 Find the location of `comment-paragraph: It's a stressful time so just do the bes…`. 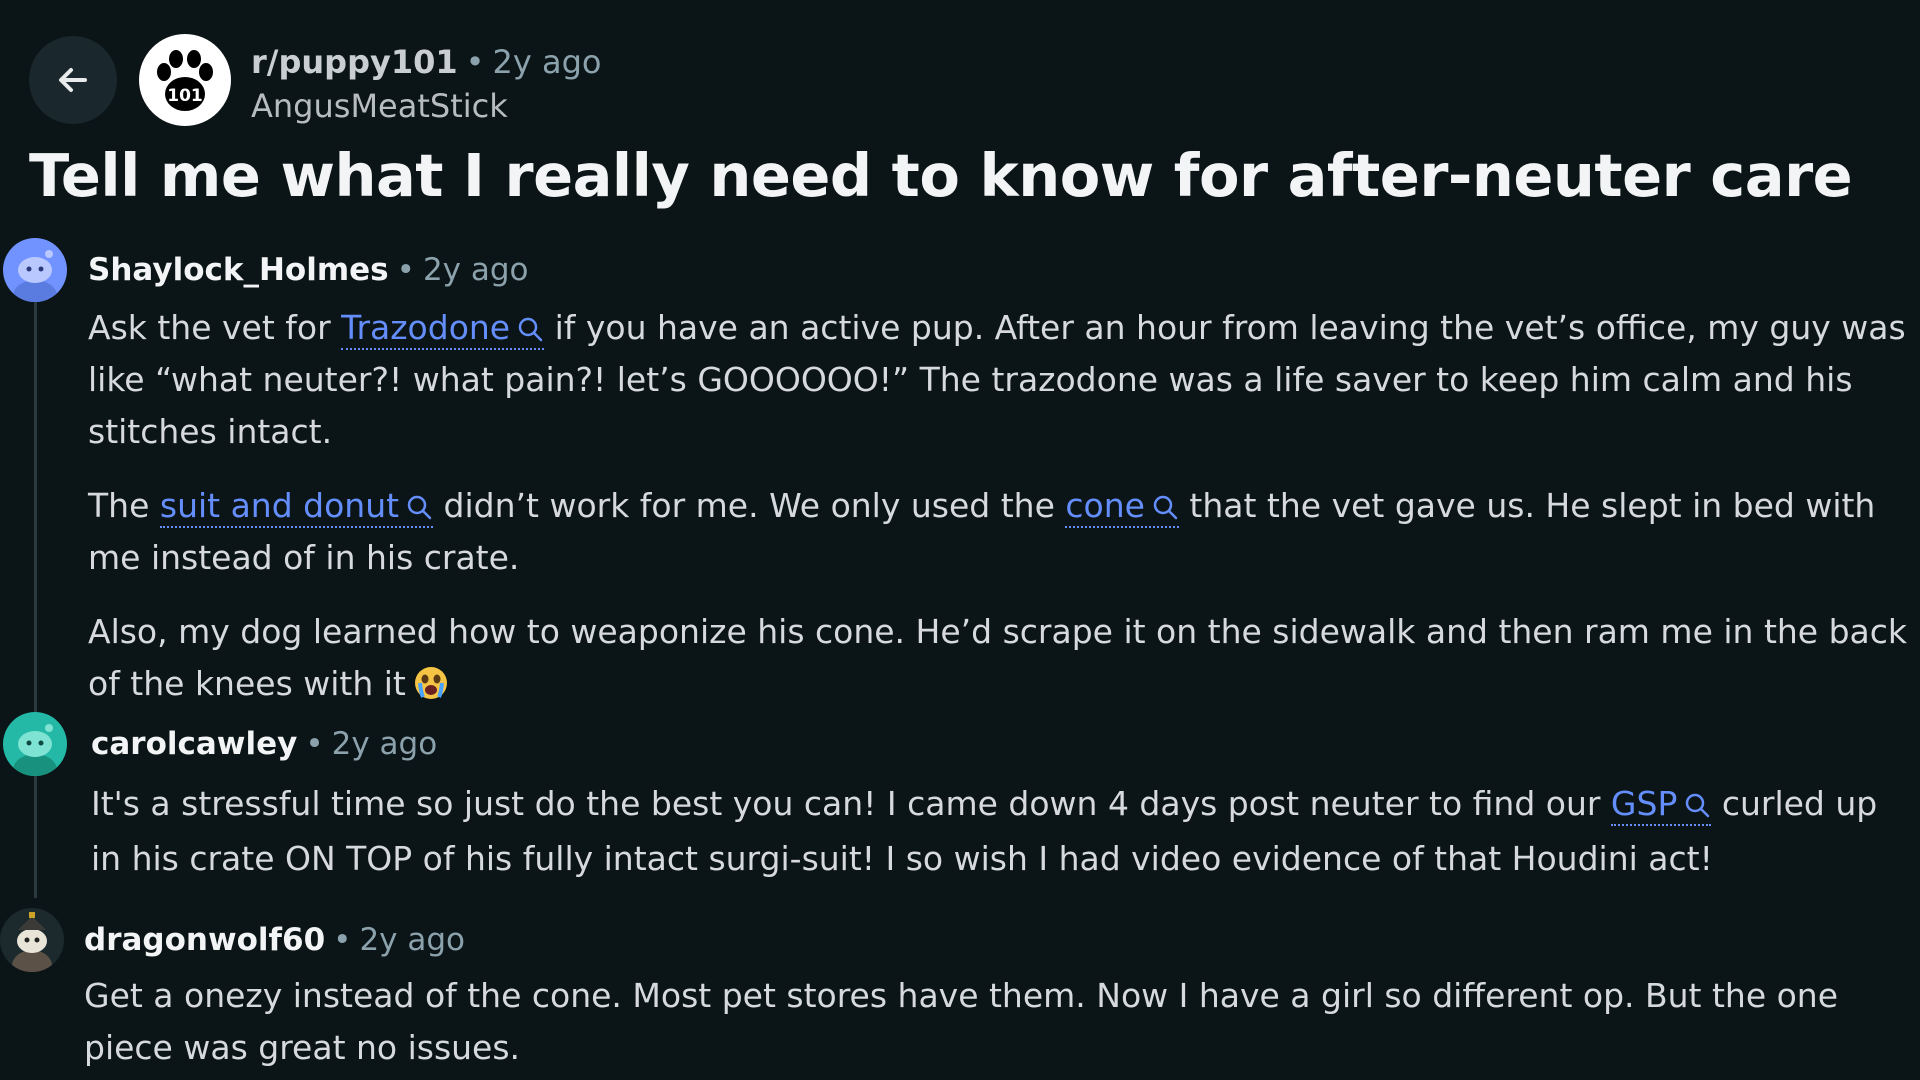

comment-paragraph: It's a stressful time so just do the bes… is located at coordinates (999, 831).